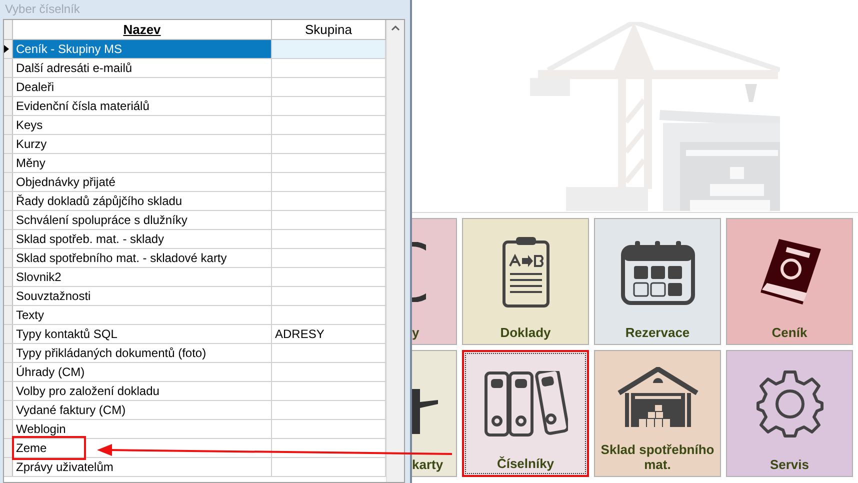 The height and width of the screenshot is (483, 858). I want to click on cell-text: Objednávky přijaté, so click(66, 182).